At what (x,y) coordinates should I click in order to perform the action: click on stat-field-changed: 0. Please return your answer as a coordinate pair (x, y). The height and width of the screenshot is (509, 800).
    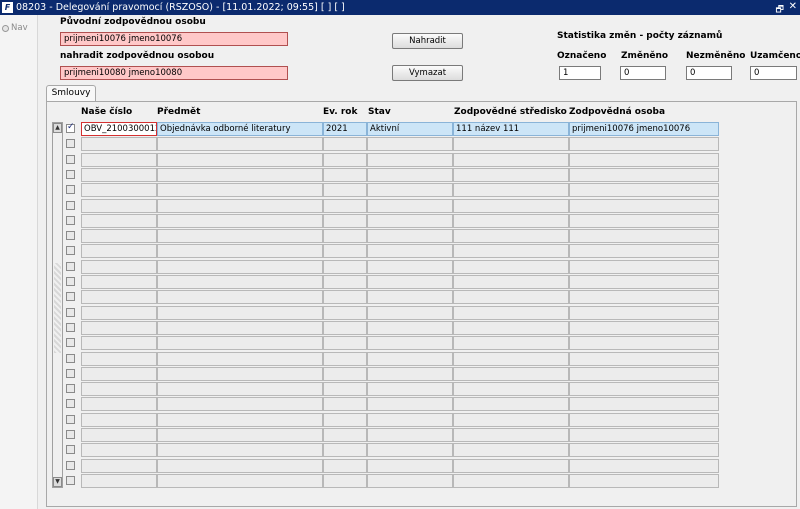
    Looking at the image, I should click on (643, 73).